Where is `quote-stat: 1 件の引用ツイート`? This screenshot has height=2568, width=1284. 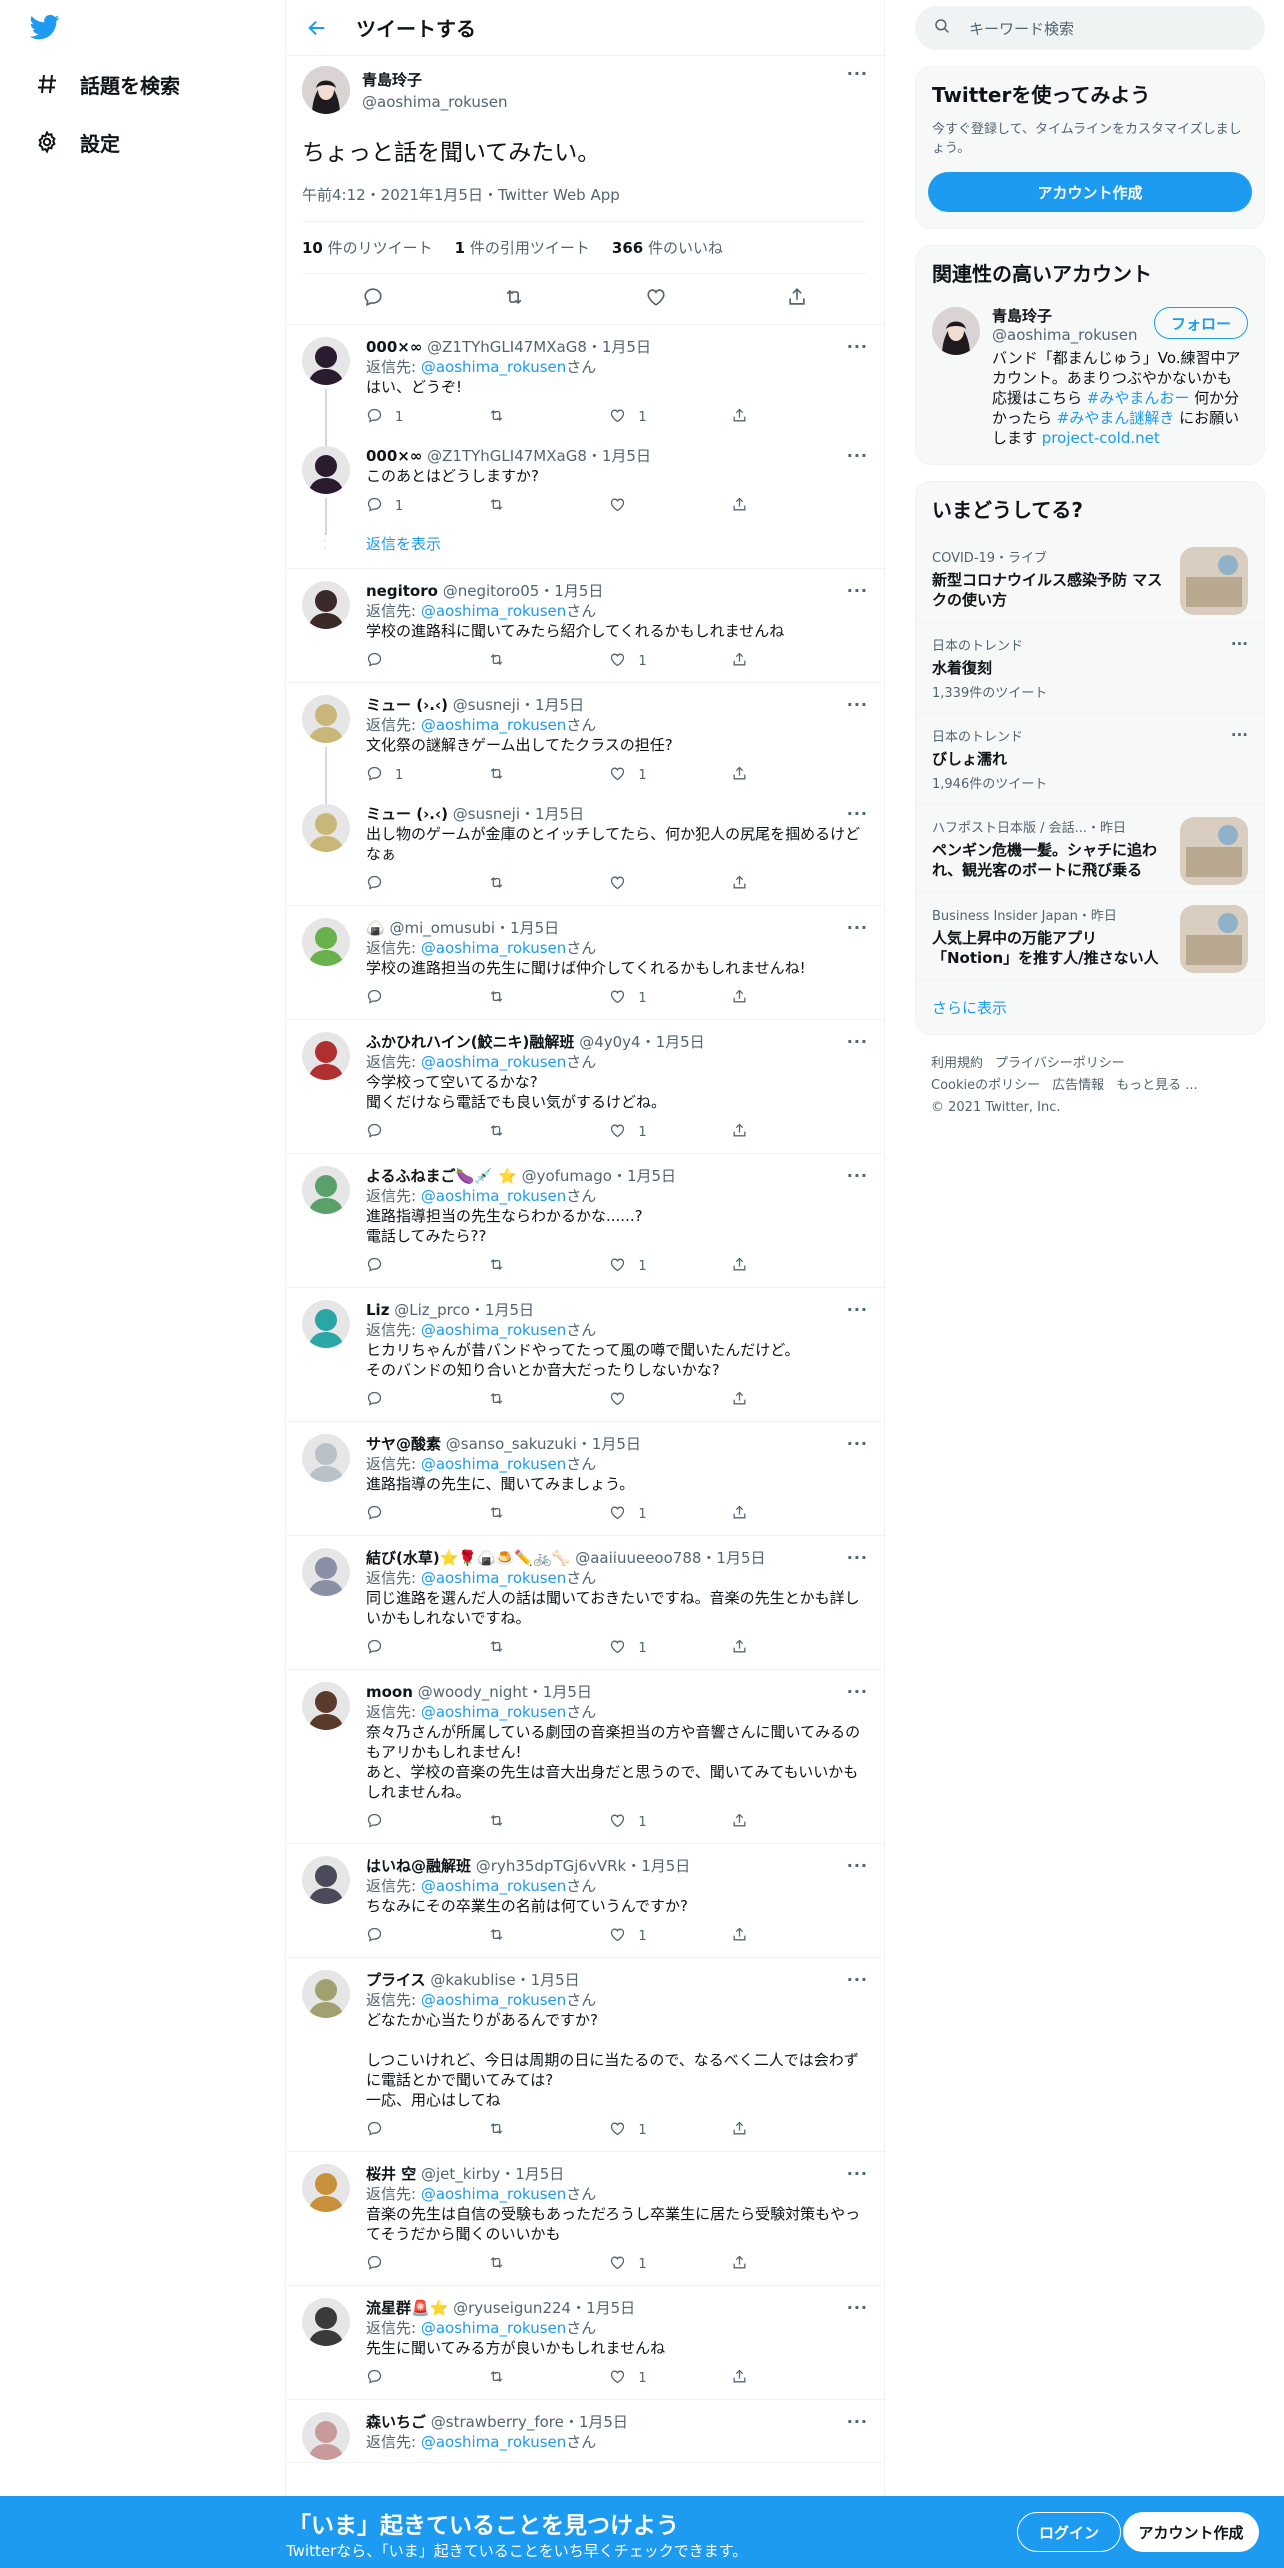
quote-stat: 1 件の引用ツイート is located at coordinates (522, 247).